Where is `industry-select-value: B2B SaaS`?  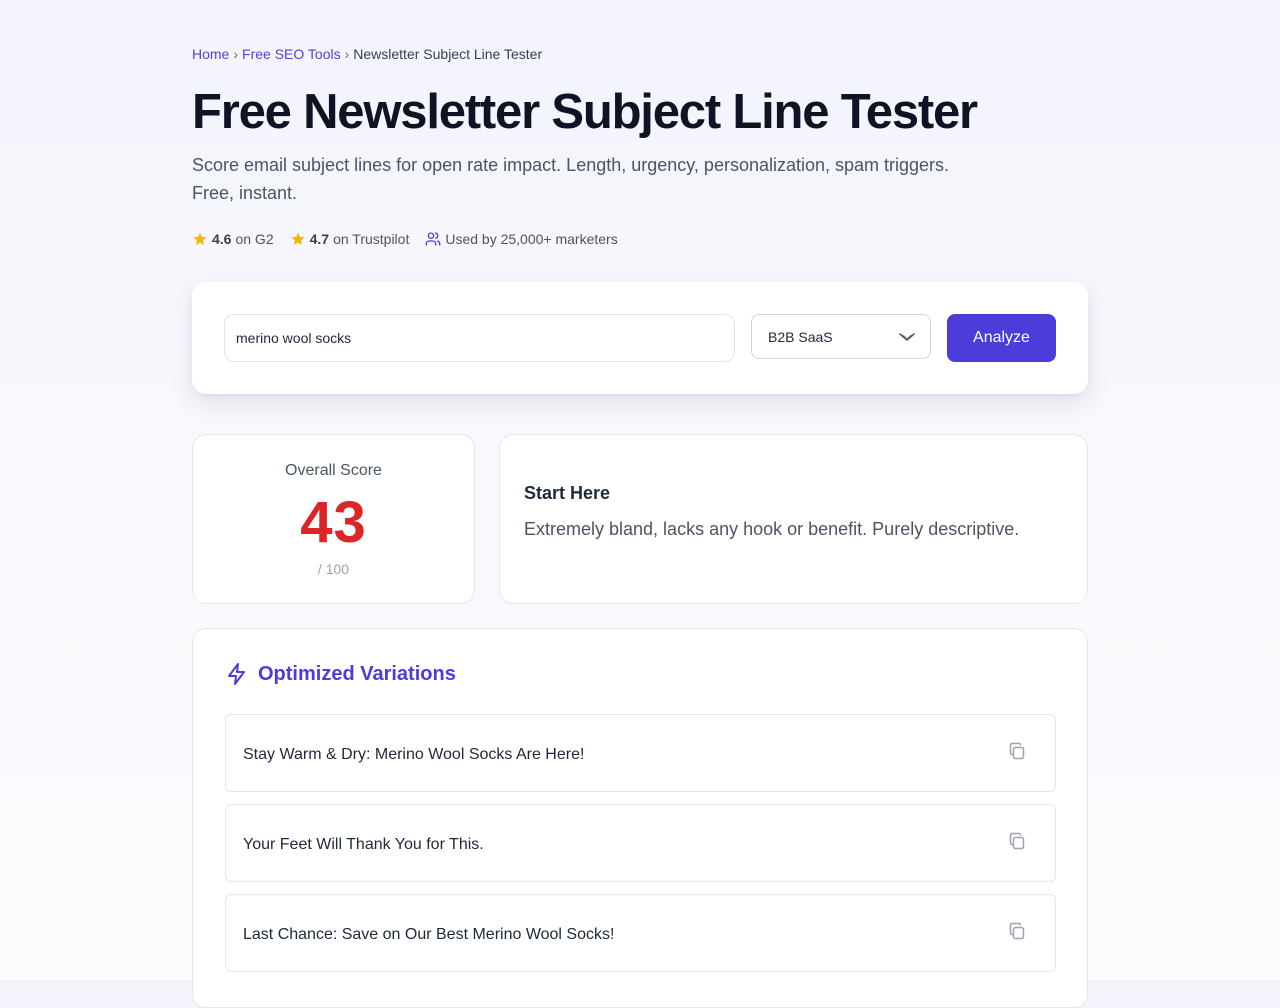 industry-select-value: B2B SaaS is located at coordinates (800, 336).